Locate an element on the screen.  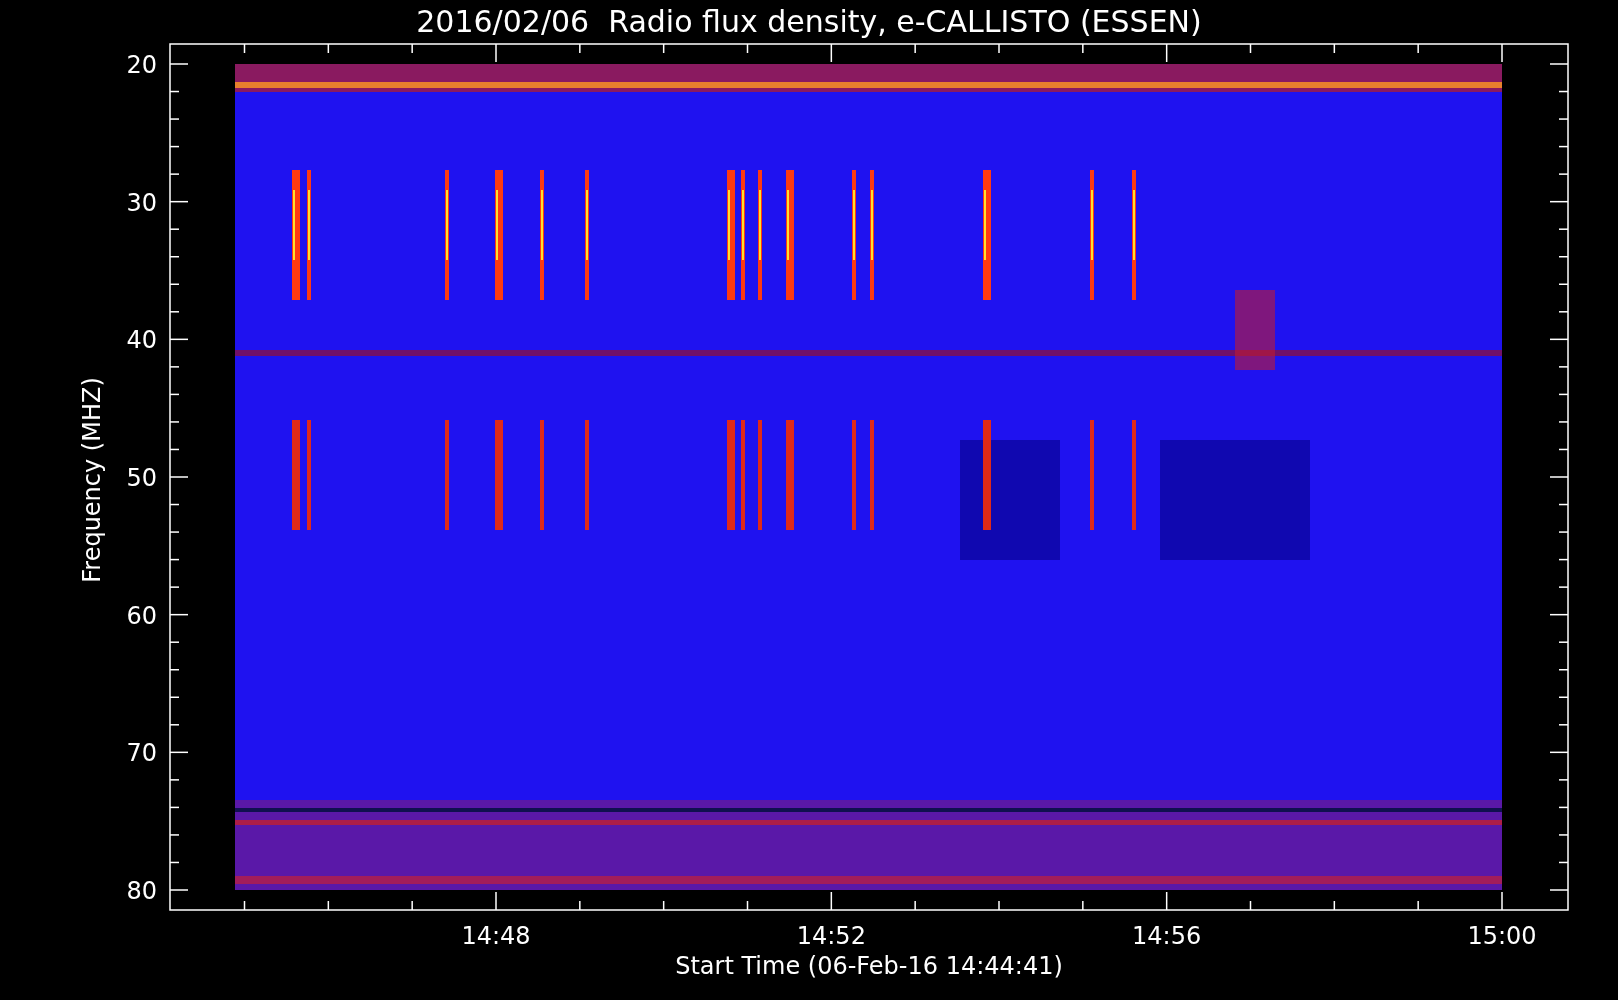
x-axis-label: Start Time (06-Feb-16 14:44:41) is located at coordinates (869, 966).